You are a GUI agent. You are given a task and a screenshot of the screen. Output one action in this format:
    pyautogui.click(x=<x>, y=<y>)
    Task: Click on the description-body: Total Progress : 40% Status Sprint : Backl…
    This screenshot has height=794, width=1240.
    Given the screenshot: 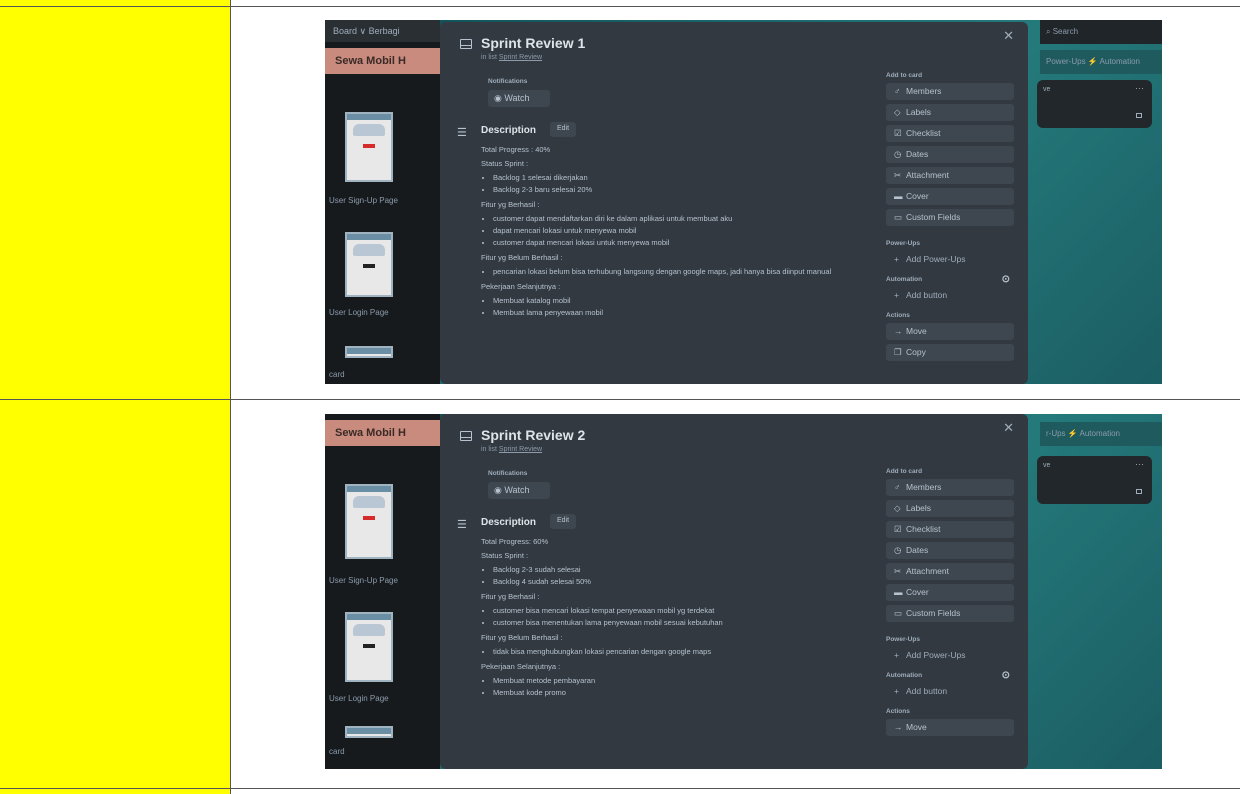 What is the action you would take?
    pyautogui.click(x=676, y=233)
    